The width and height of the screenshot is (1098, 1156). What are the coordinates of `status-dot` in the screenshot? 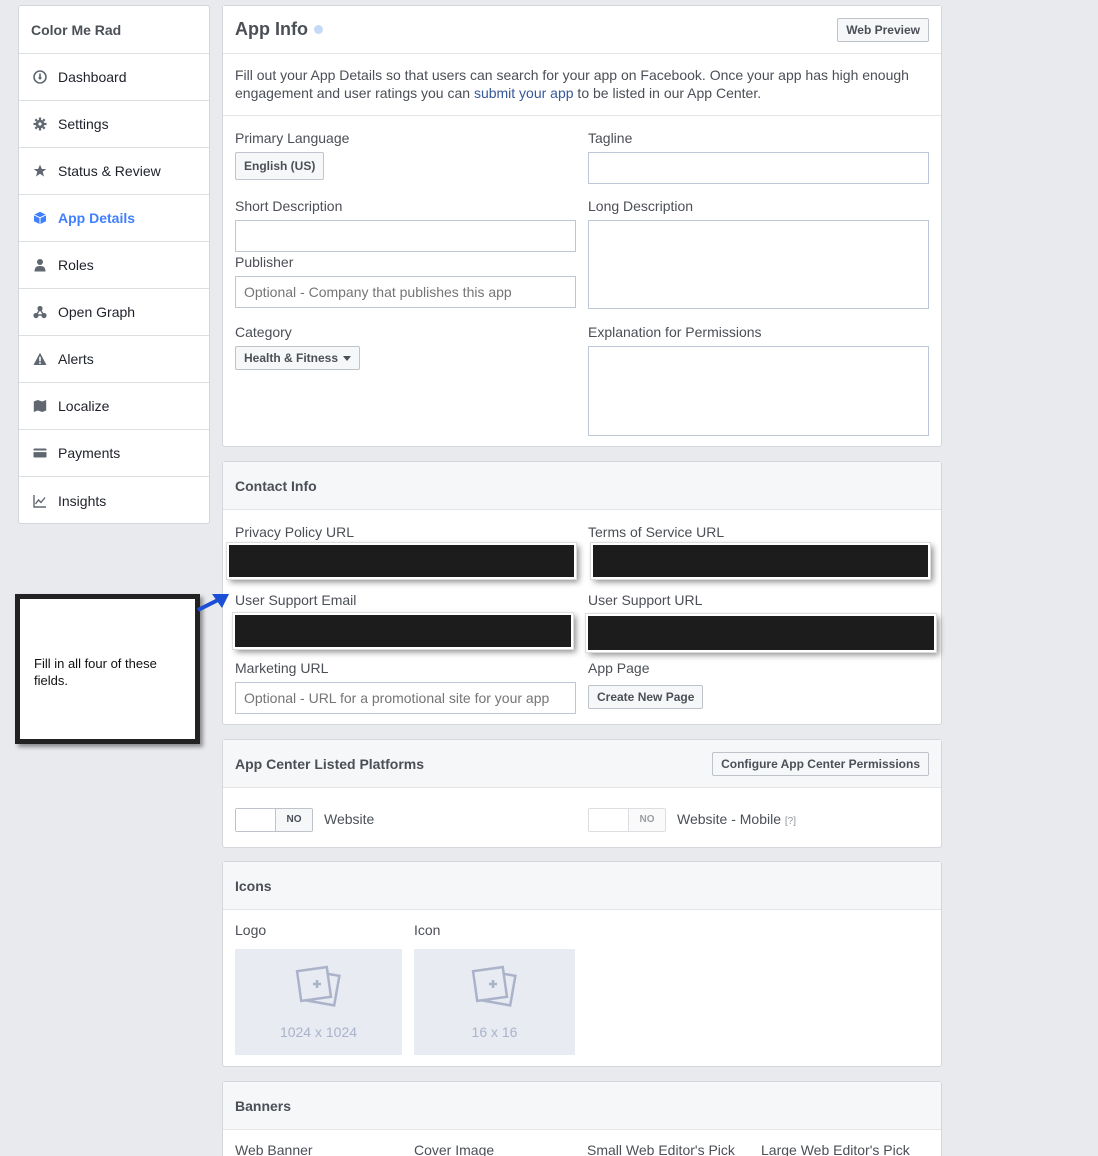 It's located at (318, 29).